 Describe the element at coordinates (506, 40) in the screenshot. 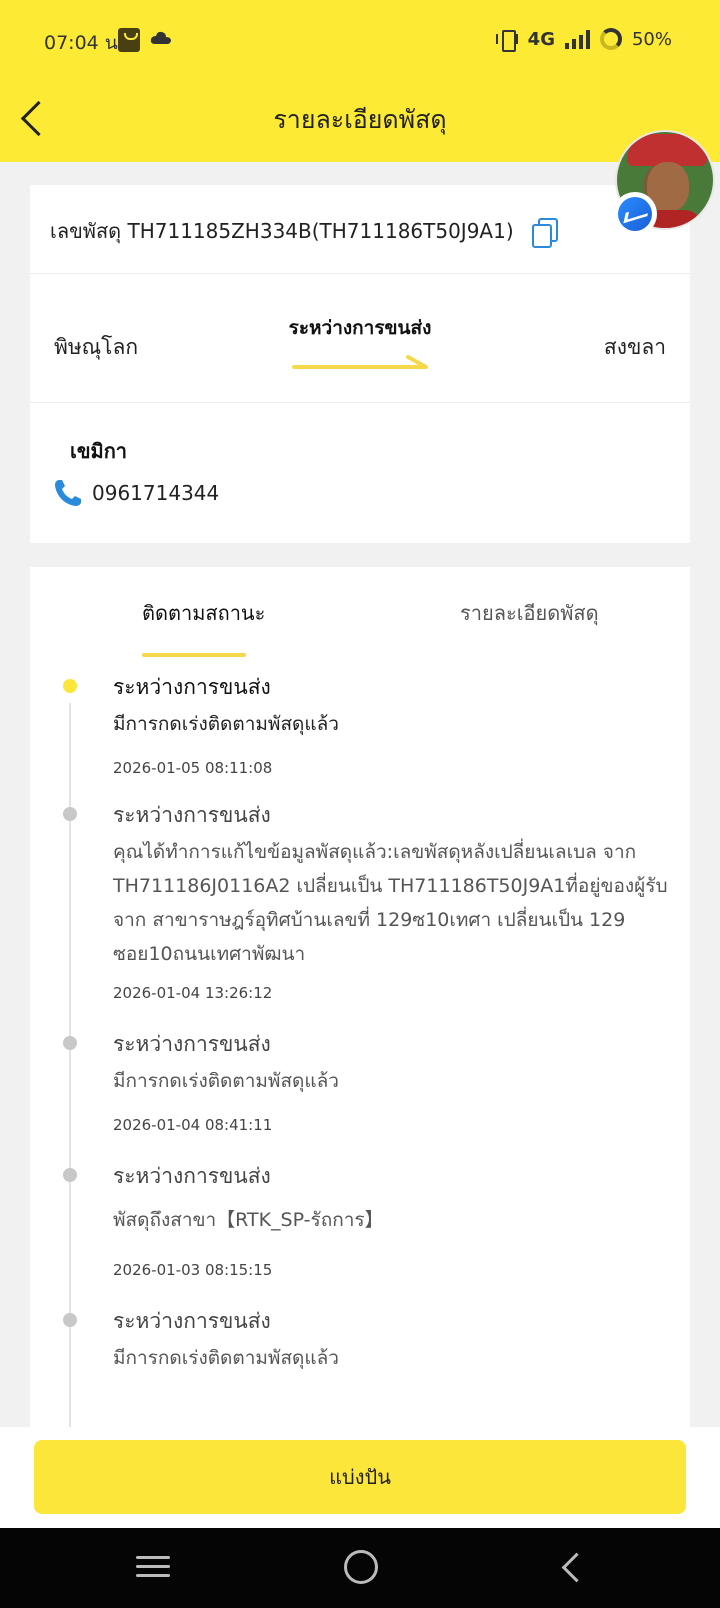

I see `vibrate-icon` at that location.